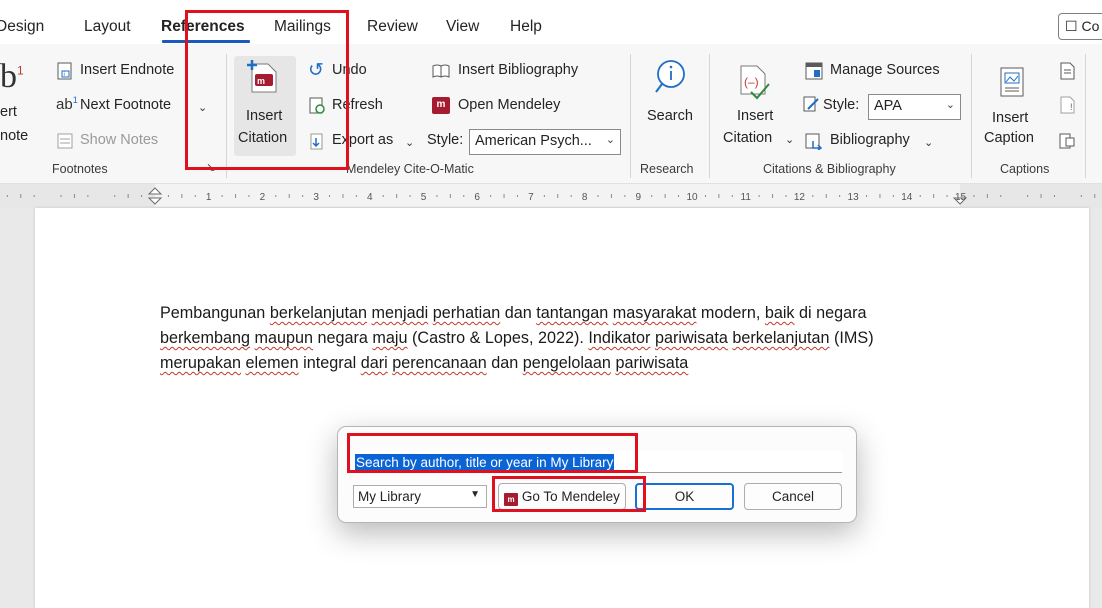  I want to click on tab-layout: Layout, so click(107, 27).